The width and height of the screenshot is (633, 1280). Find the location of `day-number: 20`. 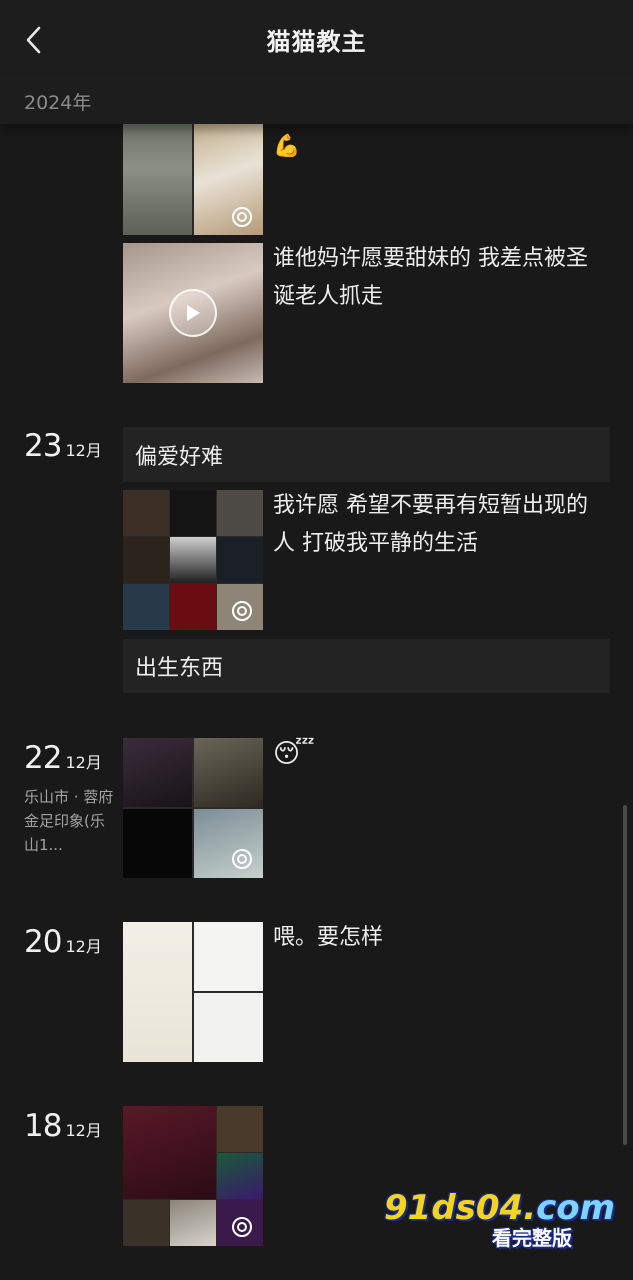

day-number: 20 is located at coordinates (43, 942).